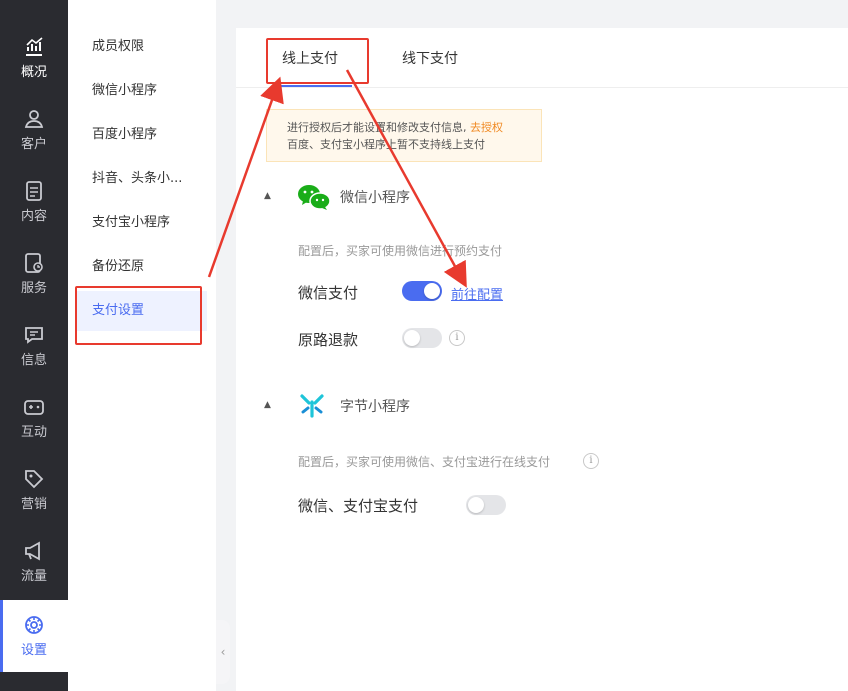  What do you see at coordinates (245, 177) in the screenshot?
I see `annotation-arrow-to-tab` at bounding box center [245, 177].